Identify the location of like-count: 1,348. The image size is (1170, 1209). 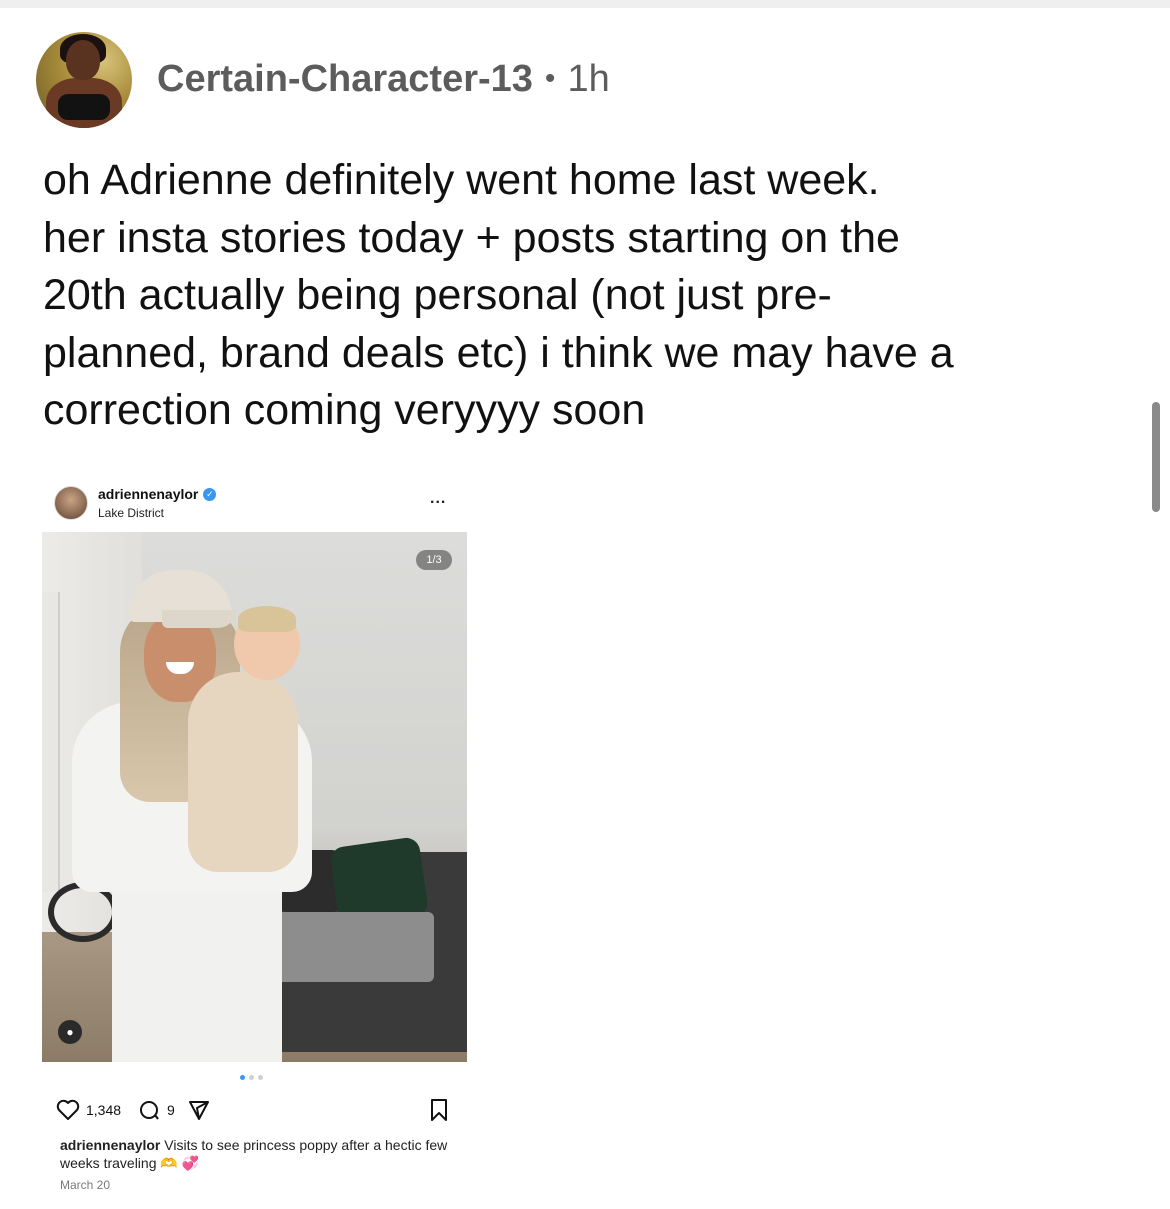
(104, 1110).